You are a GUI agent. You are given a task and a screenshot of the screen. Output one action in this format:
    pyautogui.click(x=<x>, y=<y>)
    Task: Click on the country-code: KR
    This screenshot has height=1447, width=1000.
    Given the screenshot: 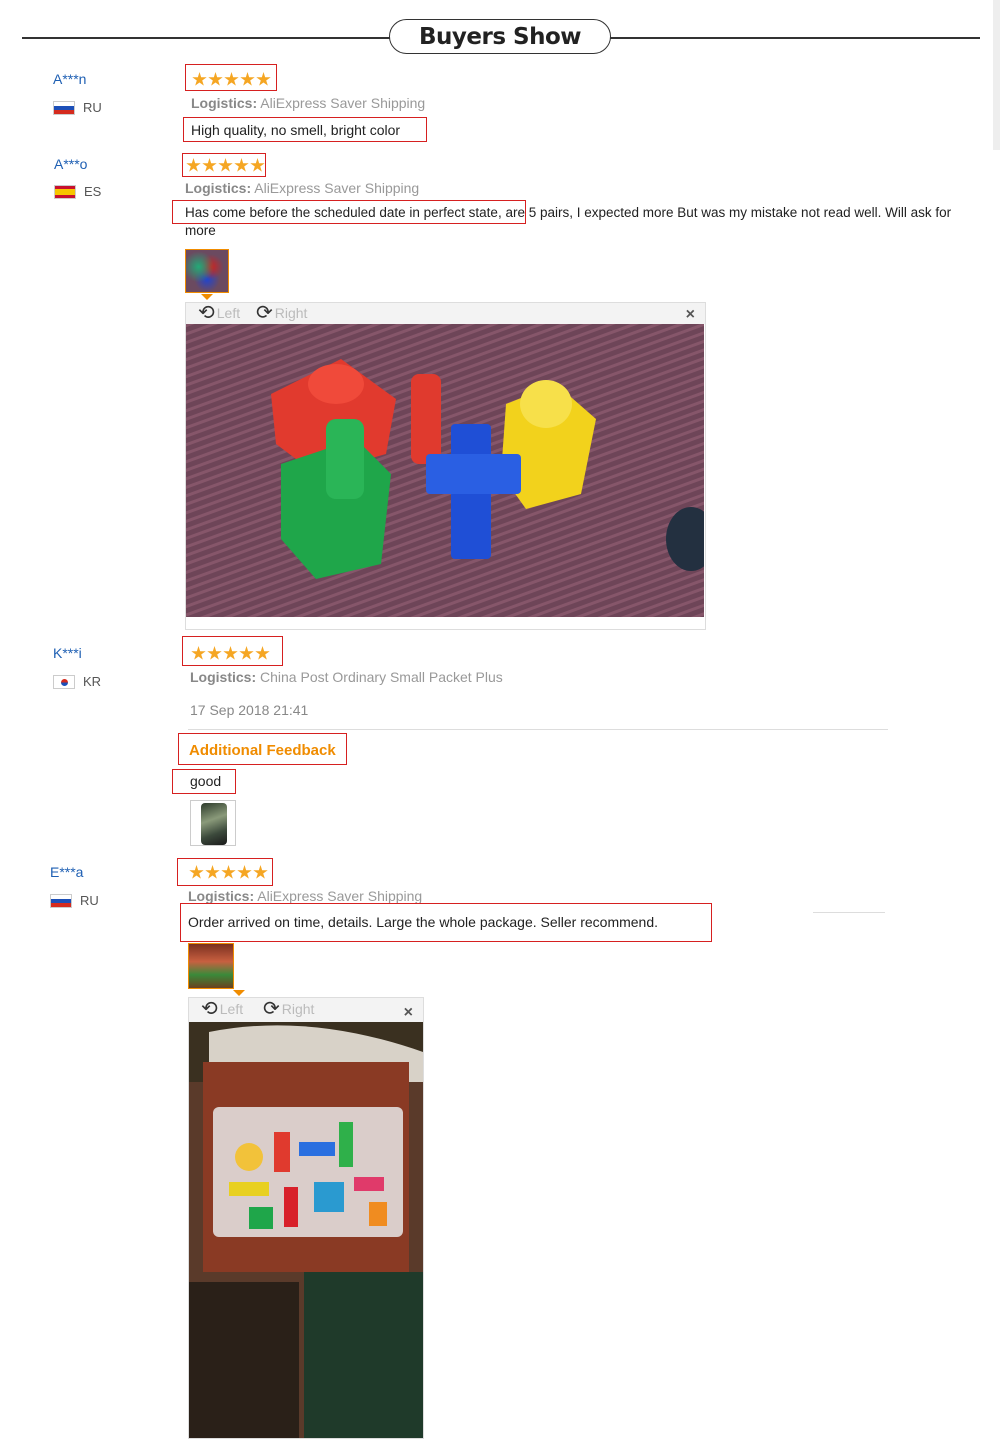 What is the action you would take?
    pyautogui.click(x=92, y=681)
    